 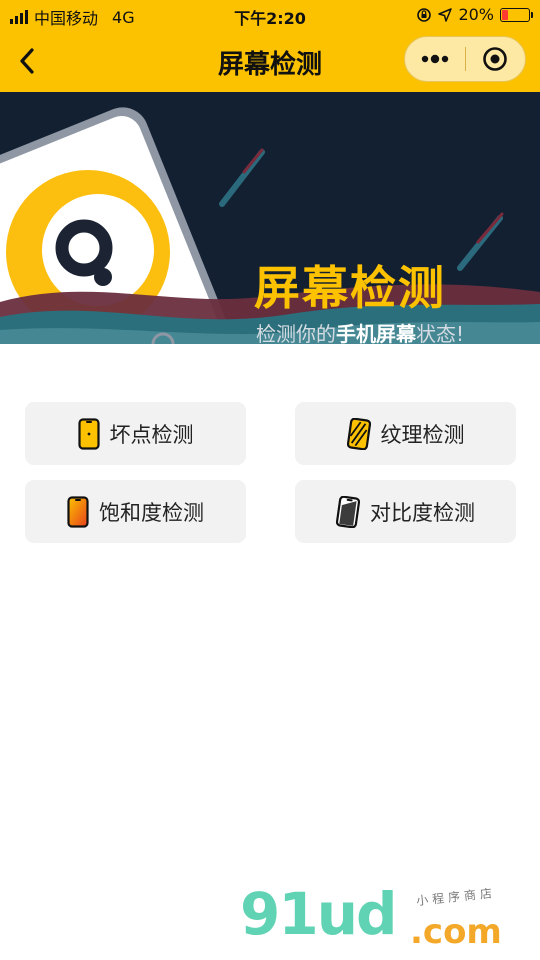 I want to click on banner-subtitle: 检测你的手机屏幕状态!, so click(x=360, y=331).